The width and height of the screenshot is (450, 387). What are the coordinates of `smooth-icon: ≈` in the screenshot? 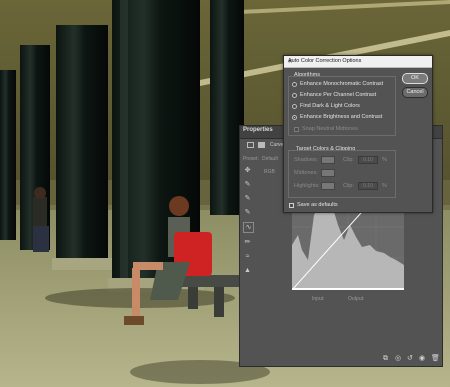 It's located at (247, 256).